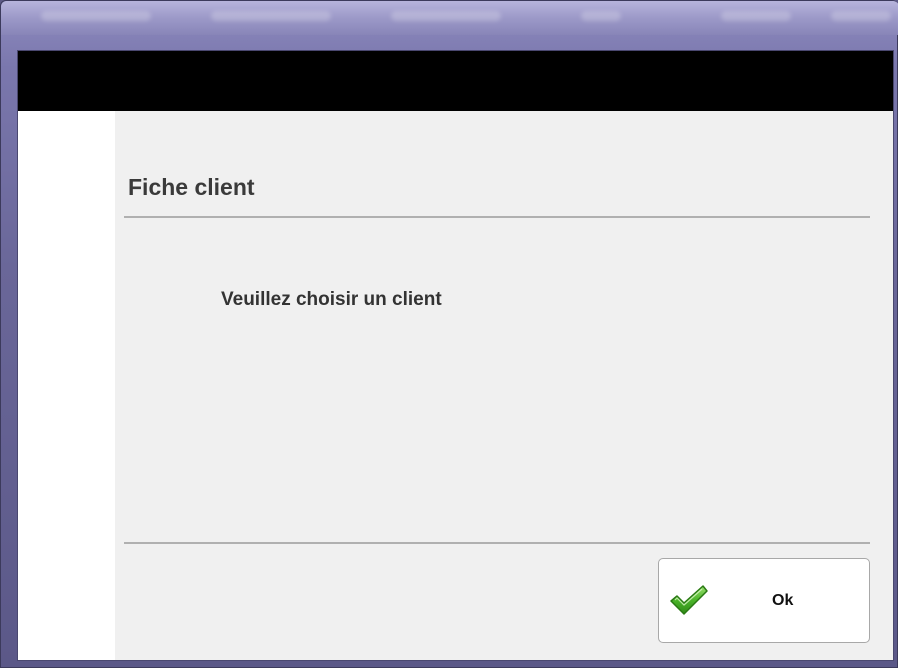  I want to click on dialog-title: Fiche client, so click(191, 187).